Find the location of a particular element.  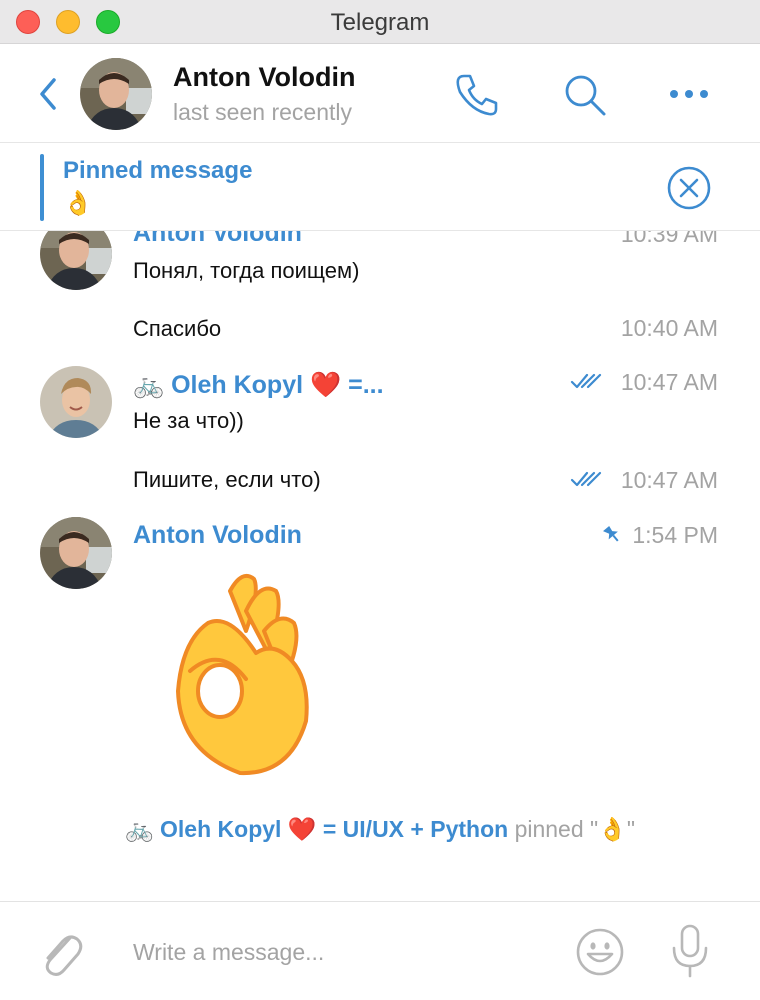

service-actor: Oleh Kopyl ❤️ = UI/UX + Python is located at coordinates (334, 829).